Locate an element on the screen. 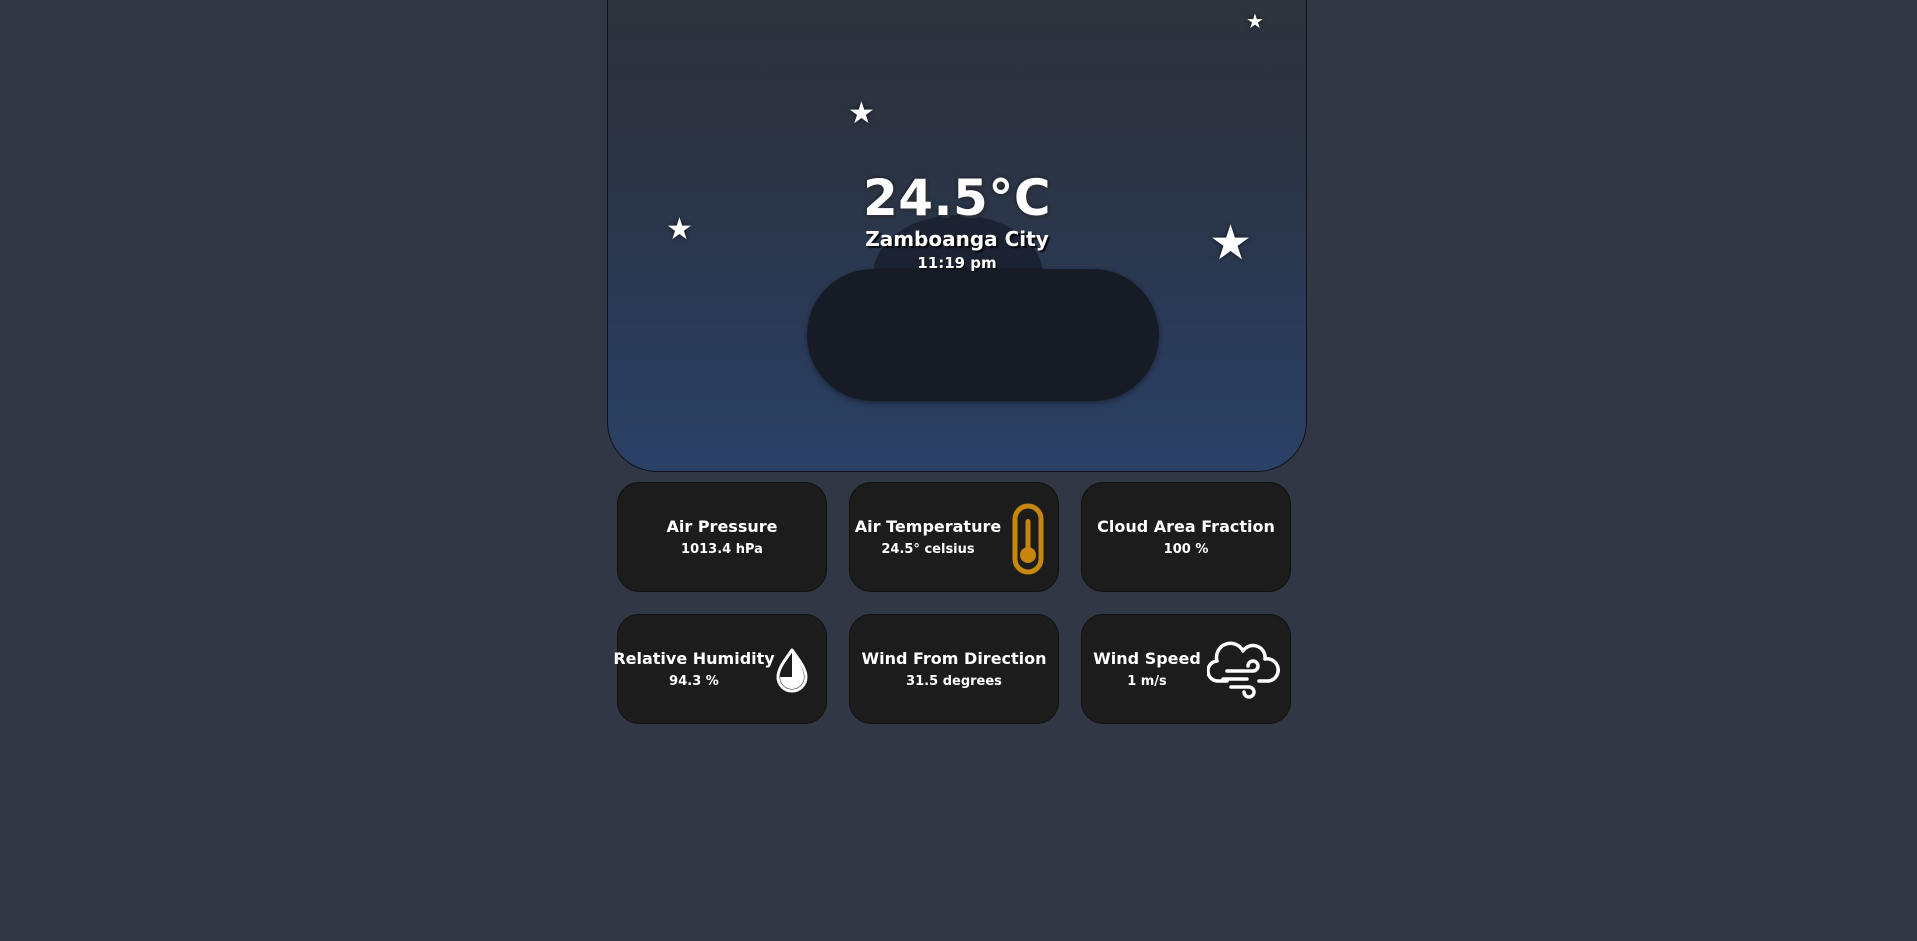  local-time: 11:19 pm is located at coordinates (957, 263).